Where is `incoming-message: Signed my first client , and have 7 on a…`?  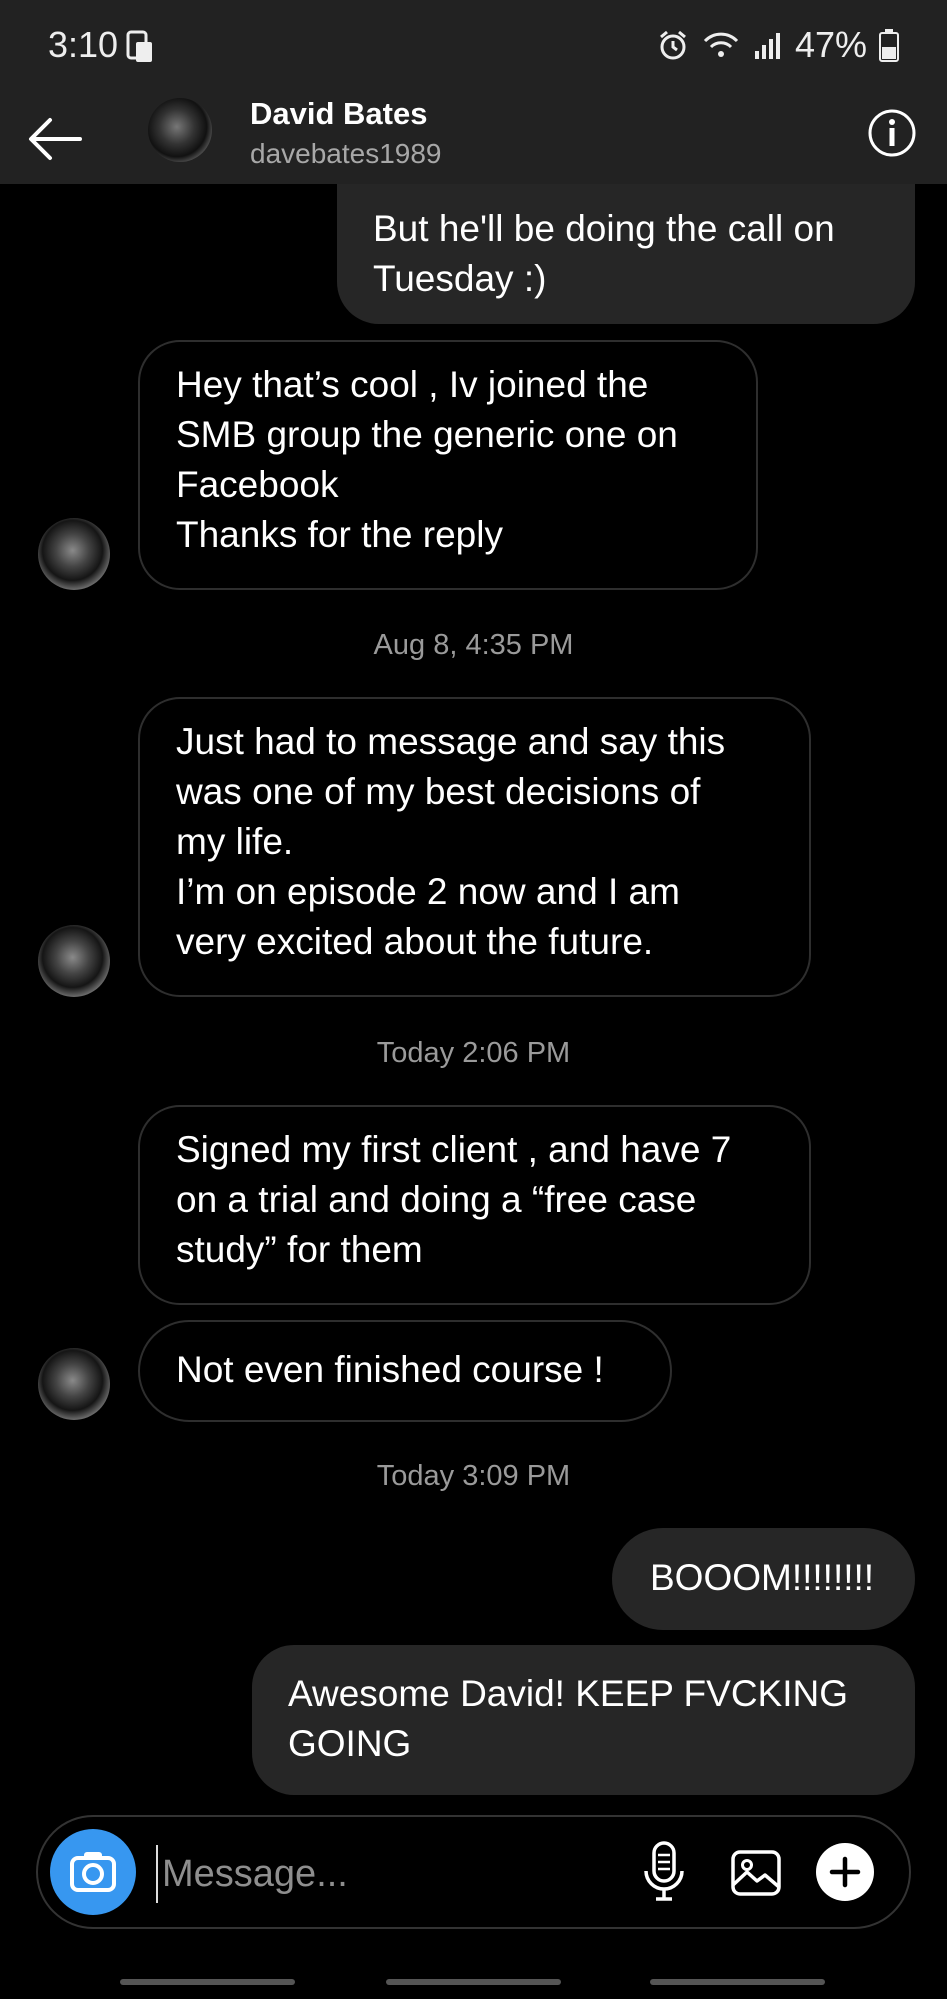 incoming-message: Signed my first client , and have 7 on a… is located at coordinates (474, 1205).